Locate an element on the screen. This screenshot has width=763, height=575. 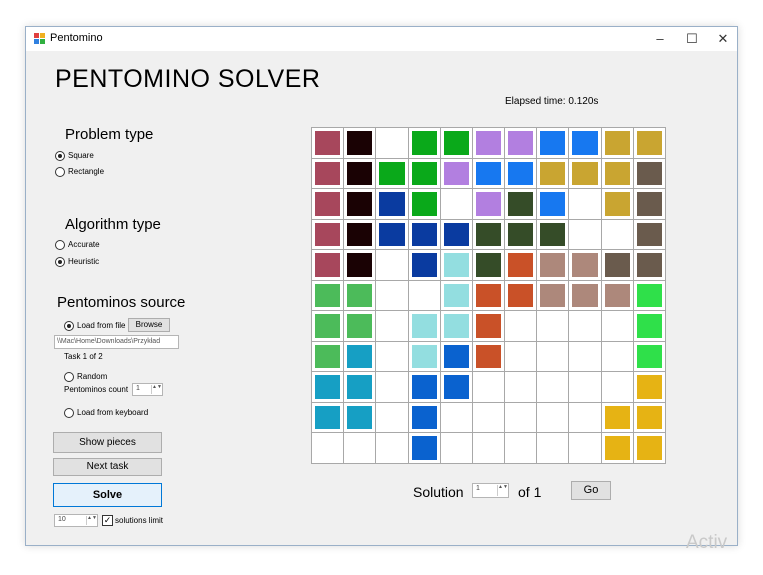
maximize-icon: ☐ is located at coordinates (692, 39).